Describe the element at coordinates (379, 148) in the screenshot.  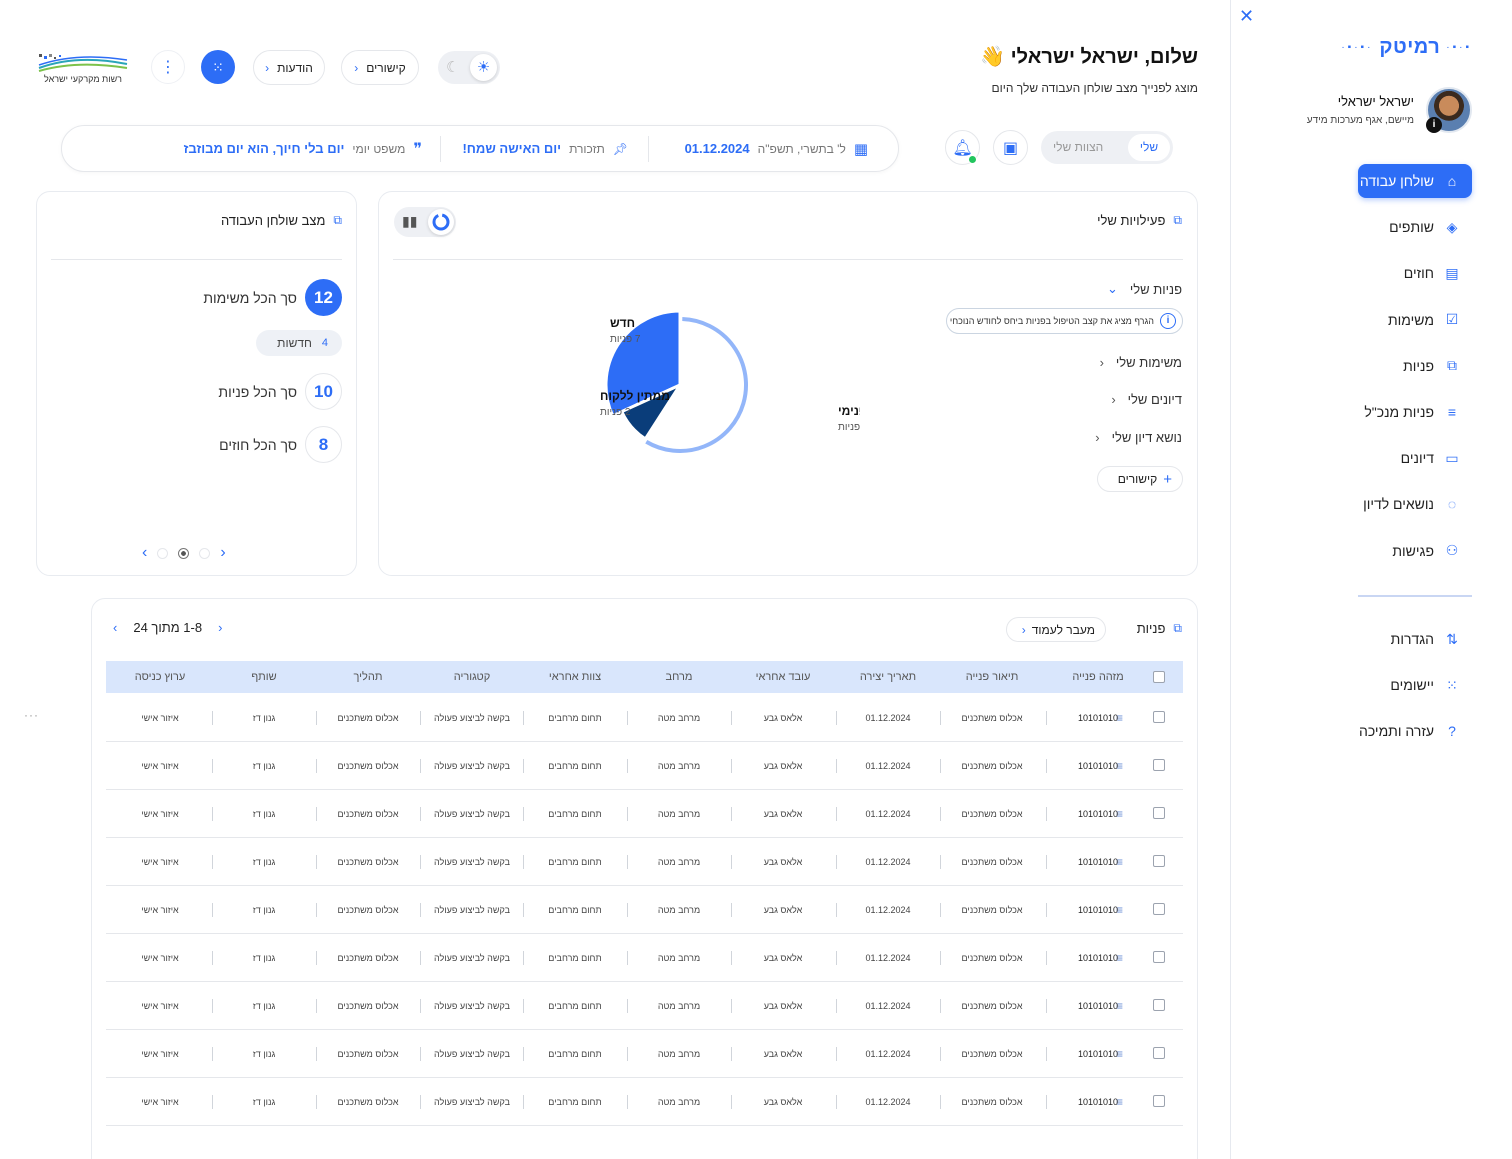
I see `quote-label: משפט יומי` at that location.